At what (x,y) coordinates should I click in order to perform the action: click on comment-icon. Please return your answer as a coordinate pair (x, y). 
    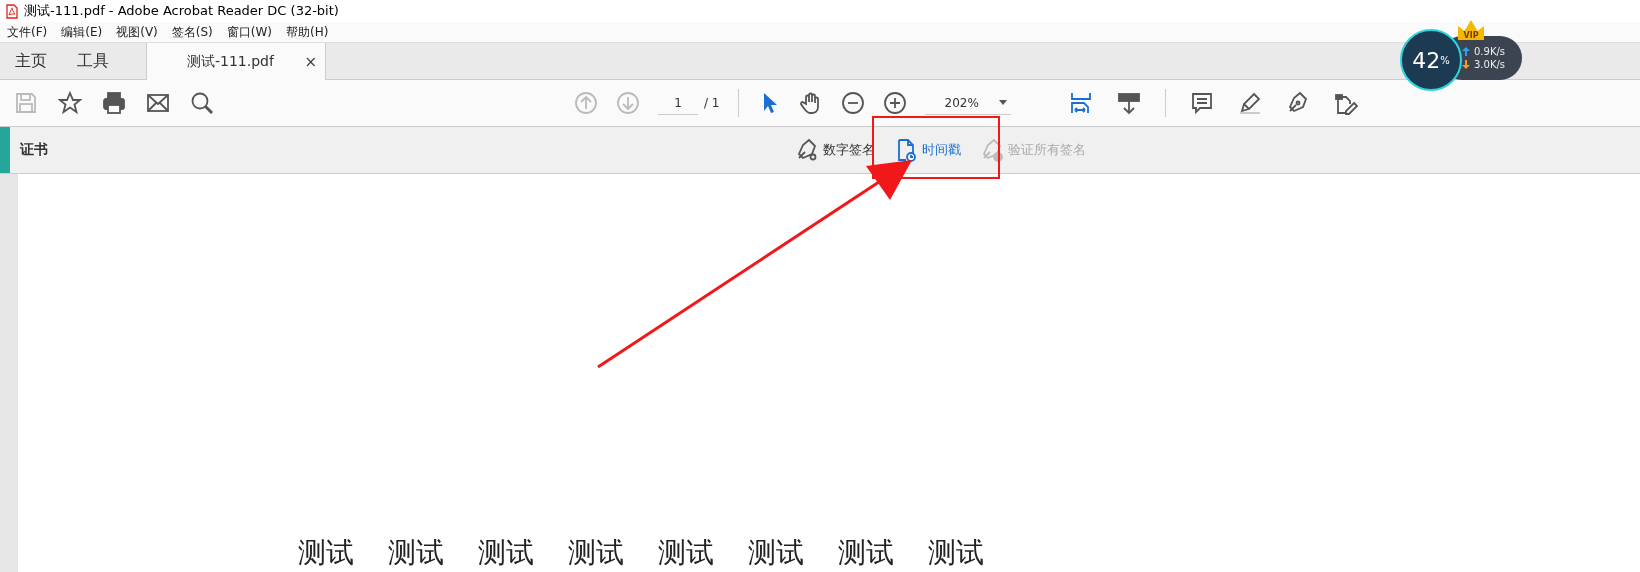
    Looking at the image, I should click on (1201, 103).